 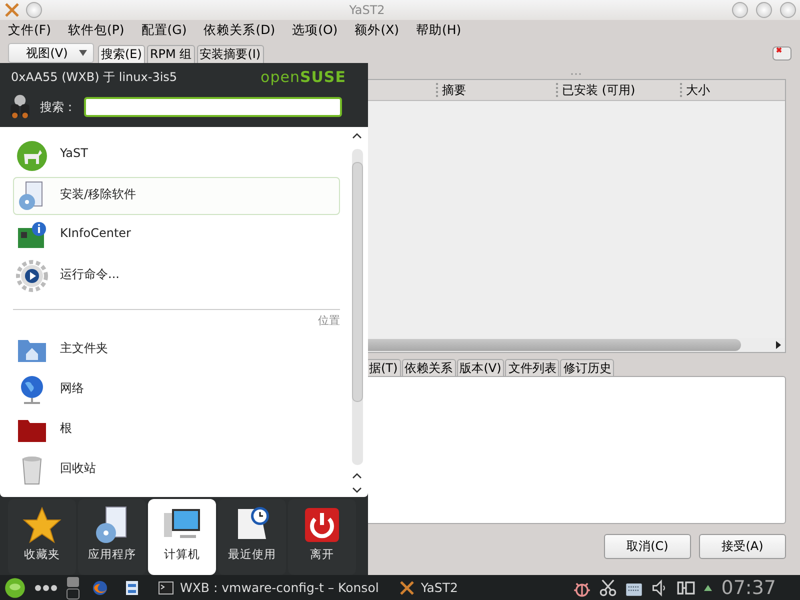 I want to click on more-icon, so click(x=46, y=588).